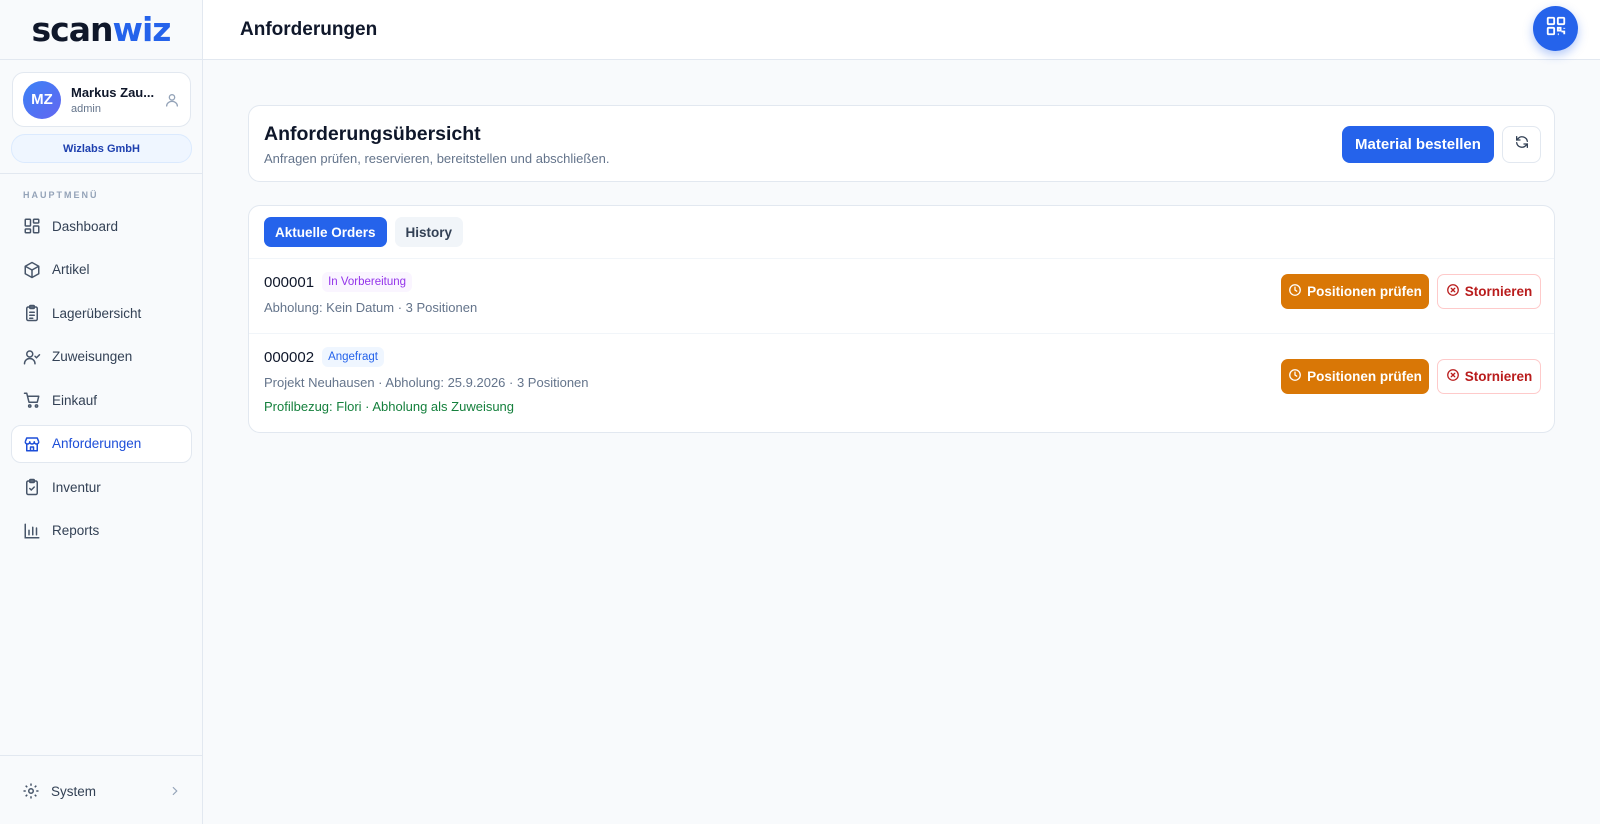 The height and width of the screenshot is (824, 1600). I want to click on clipboard-check-icon, so click(32, 487).